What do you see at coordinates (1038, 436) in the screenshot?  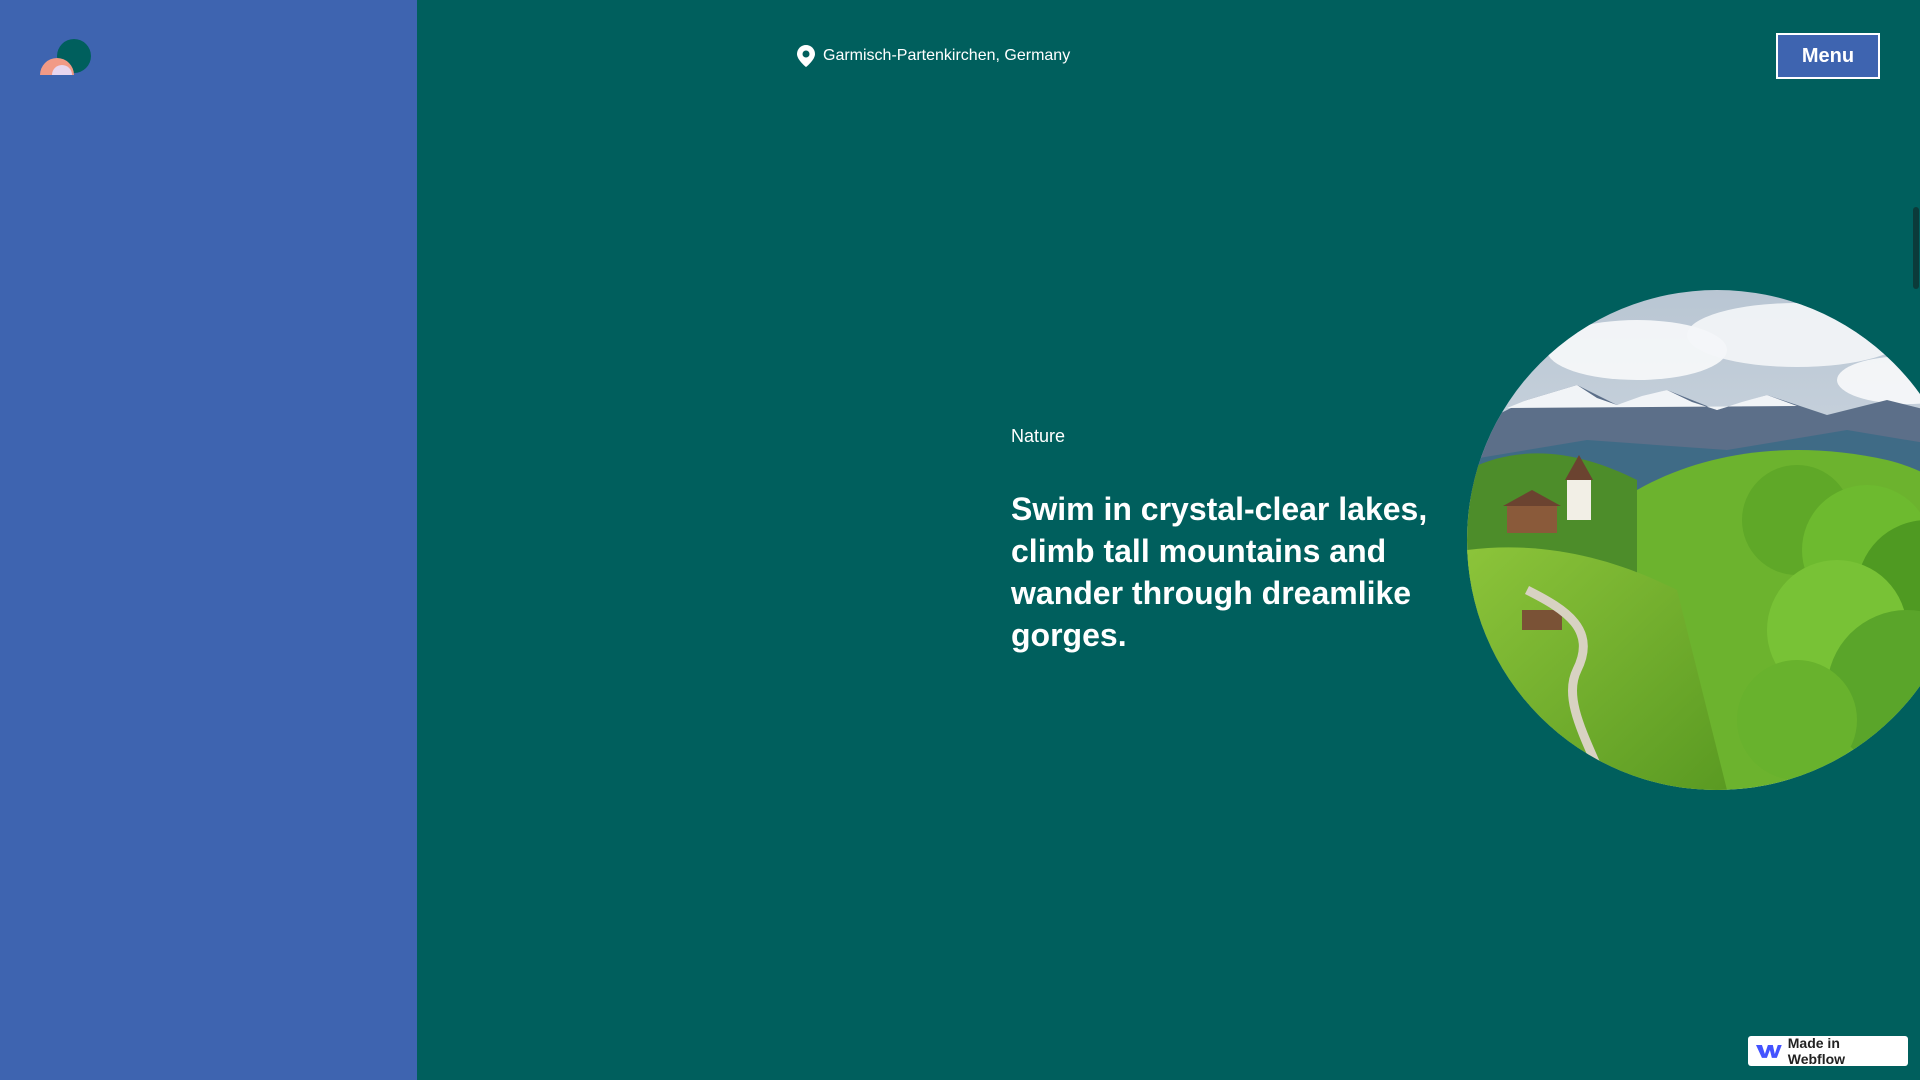 I see `section-label: Nature` at bounding box center [1038, 436].